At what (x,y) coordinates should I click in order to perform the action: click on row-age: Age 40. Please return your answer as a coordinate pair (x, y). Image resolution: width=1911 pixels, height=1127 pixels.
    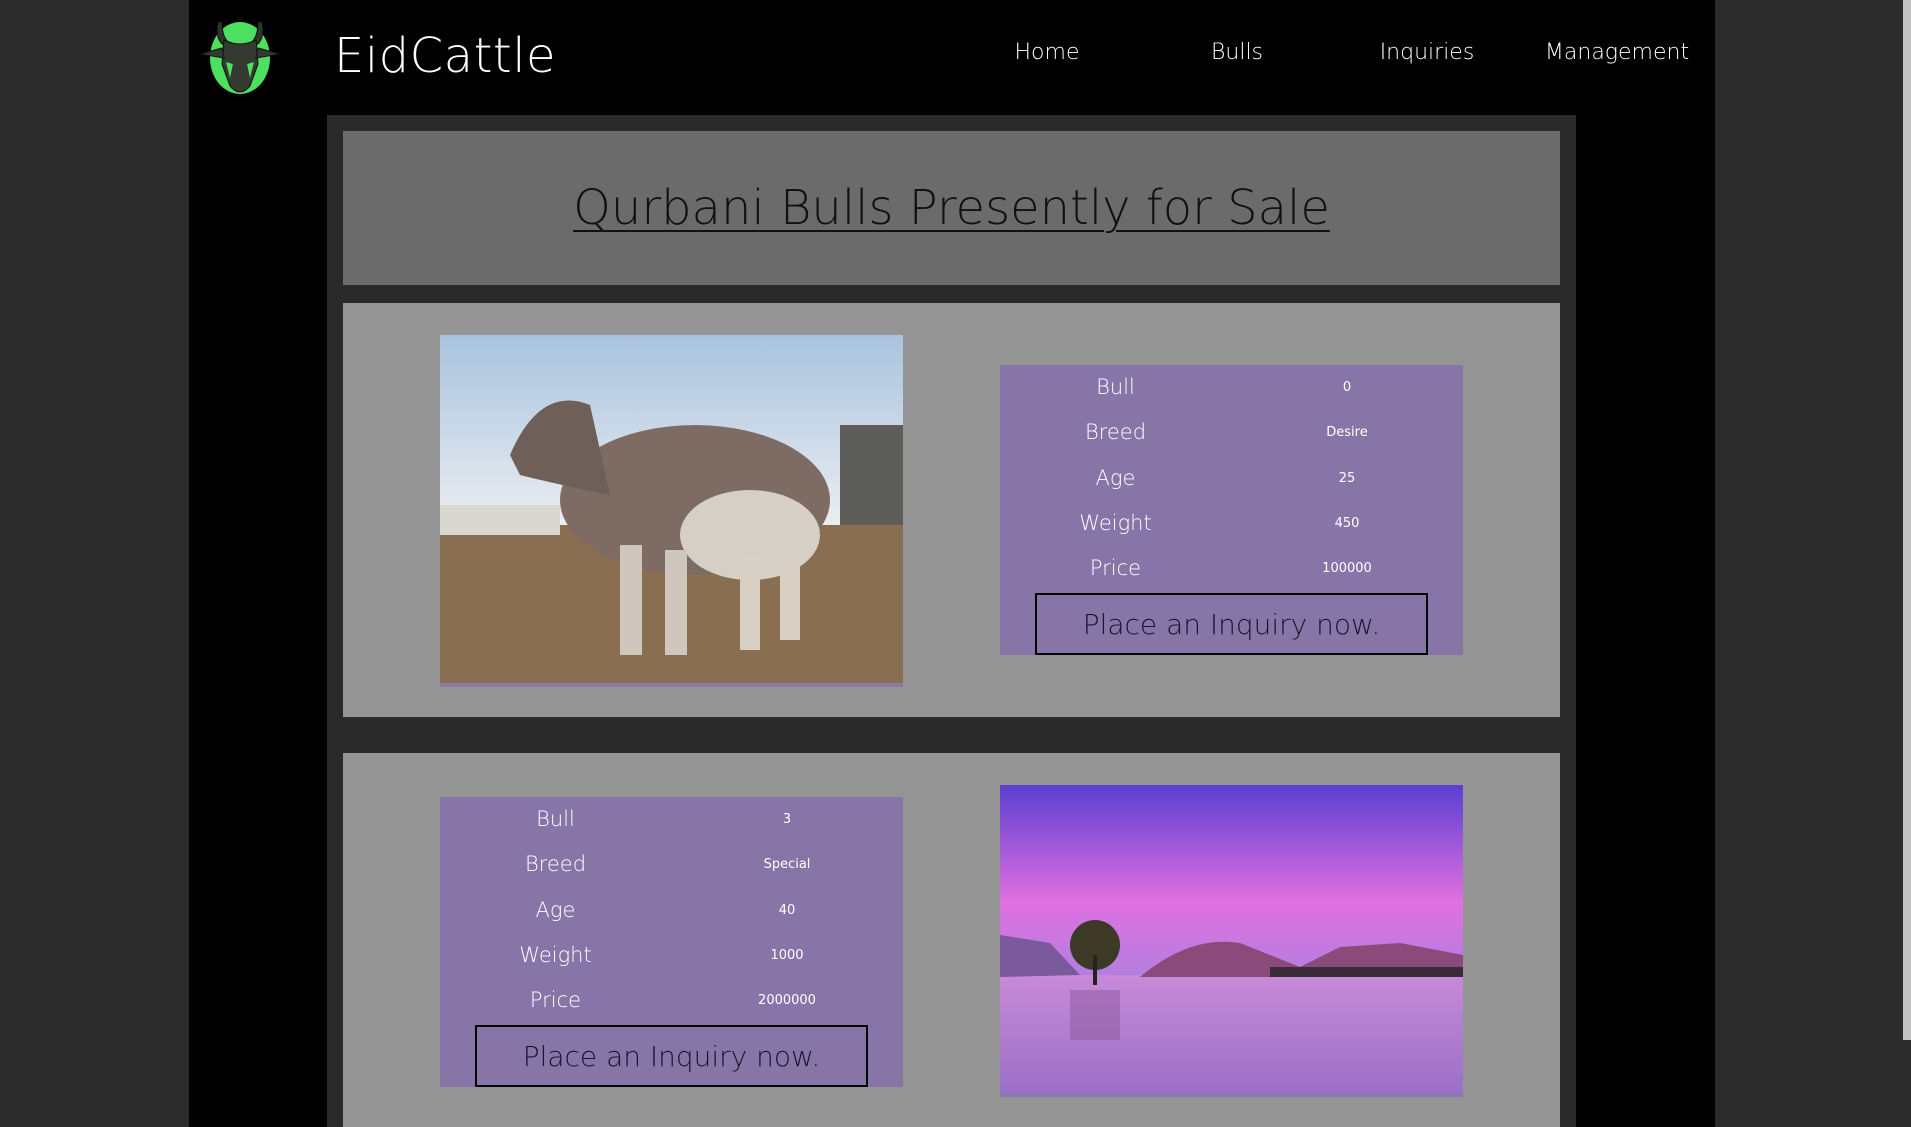
    Looking at the image, I should click on (671, 910).